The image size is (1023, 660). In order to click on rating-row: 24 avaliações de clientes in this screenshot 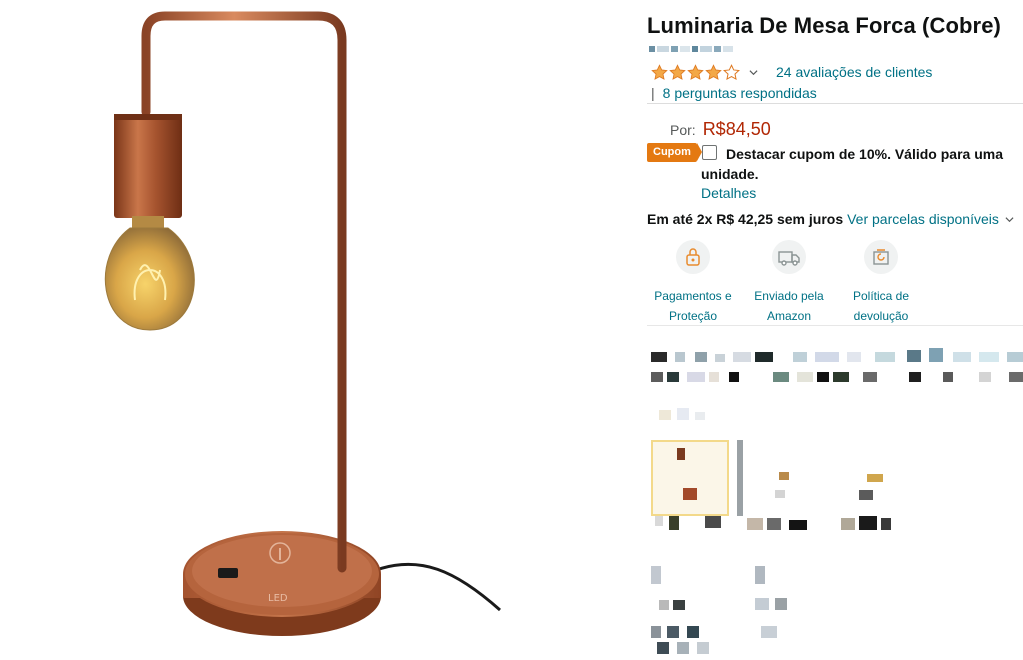, I will do `click(791, 72)`.